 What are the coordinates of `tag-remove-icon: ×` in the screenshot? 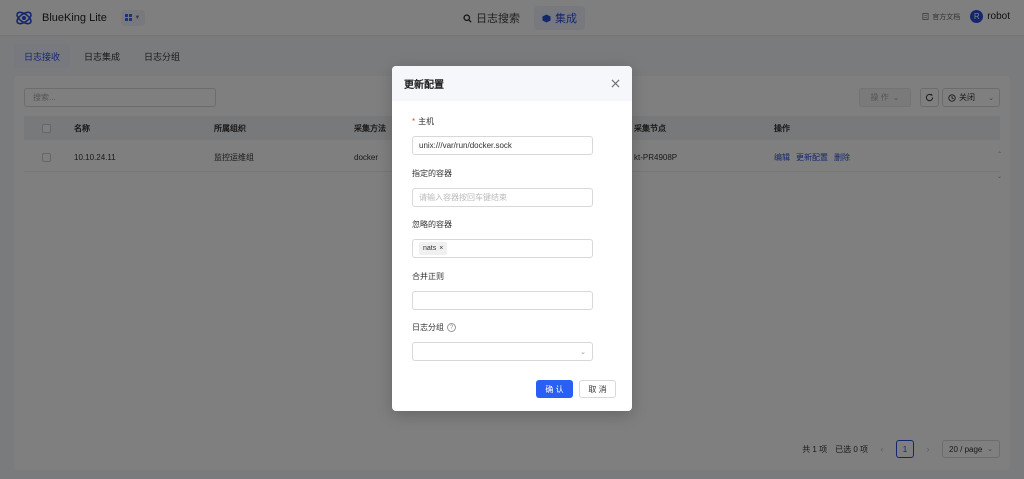 It's located at (441, 248).